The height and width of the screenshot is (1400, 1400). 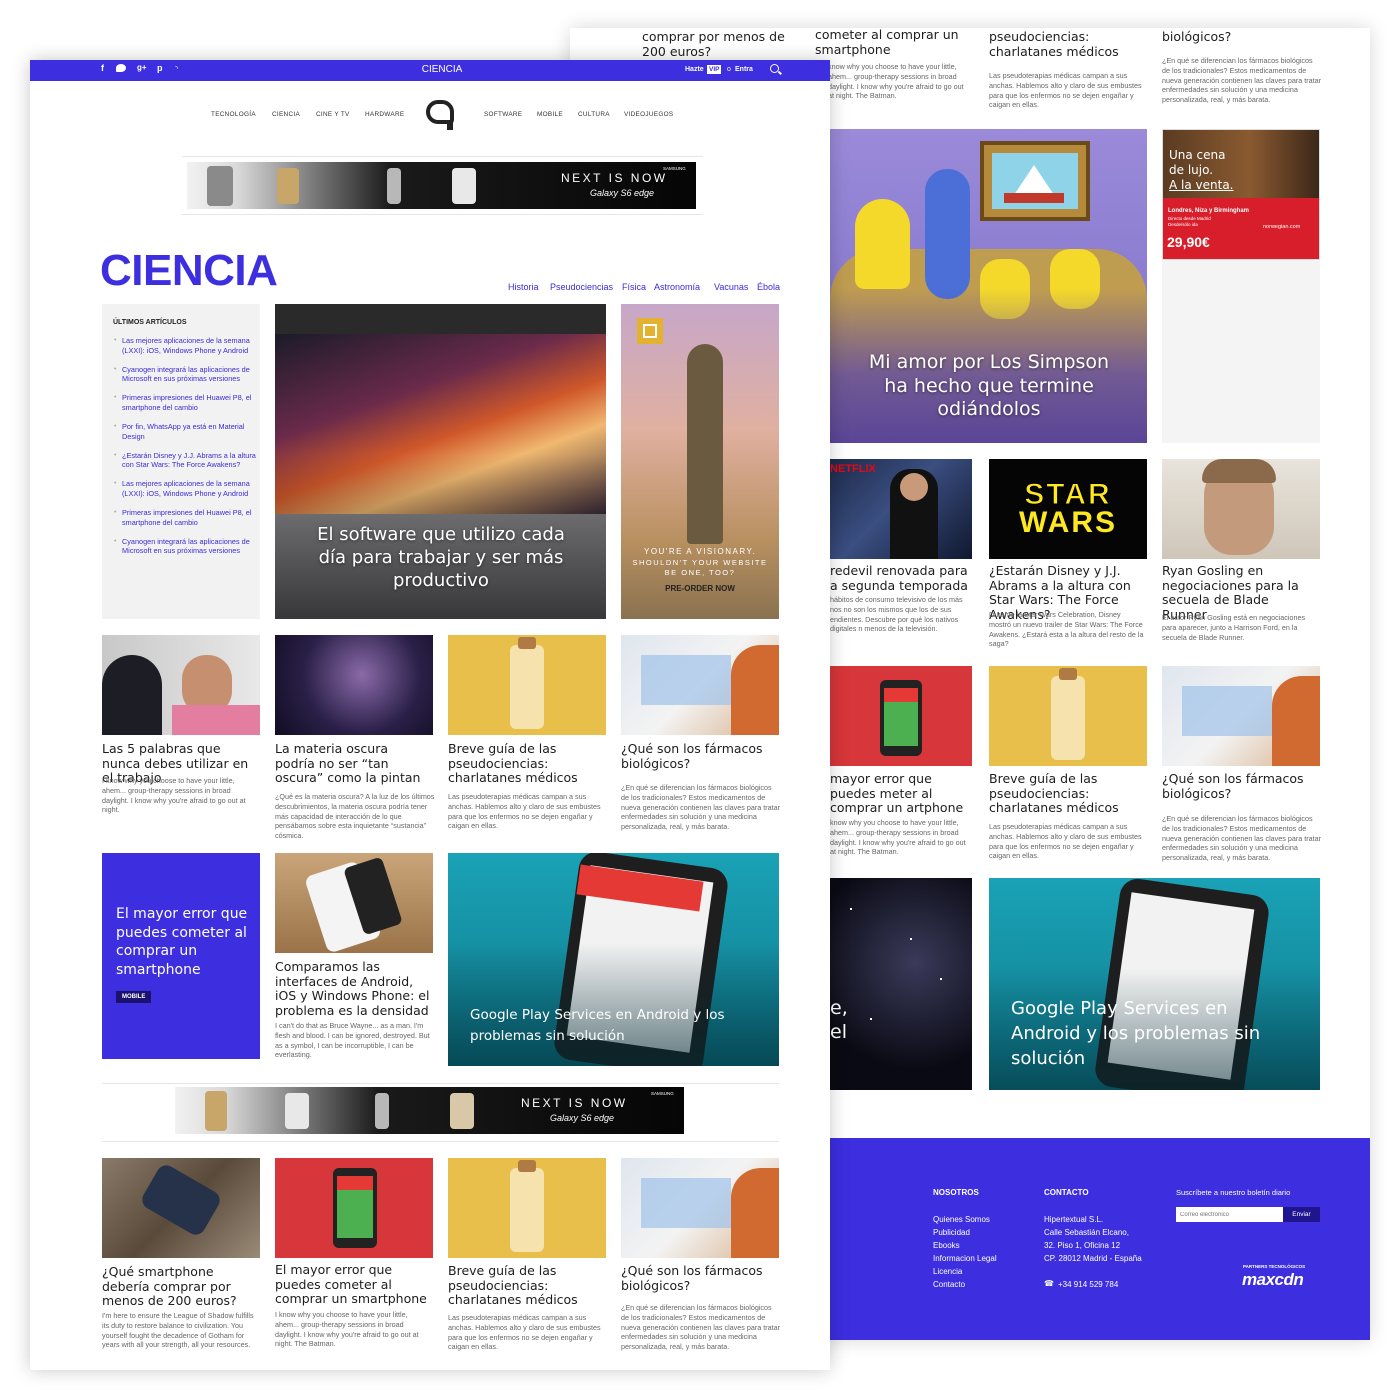 I want to click on article-title: biológicos?, so click(x=1239, y=37).